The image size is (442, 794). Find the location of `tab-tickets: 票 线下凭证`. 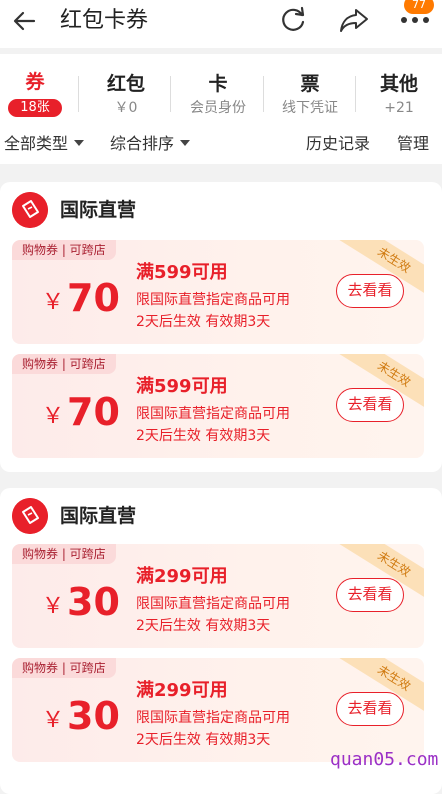

tab-tickets: 票 线下凭证 is located at coordinates (310, 89).